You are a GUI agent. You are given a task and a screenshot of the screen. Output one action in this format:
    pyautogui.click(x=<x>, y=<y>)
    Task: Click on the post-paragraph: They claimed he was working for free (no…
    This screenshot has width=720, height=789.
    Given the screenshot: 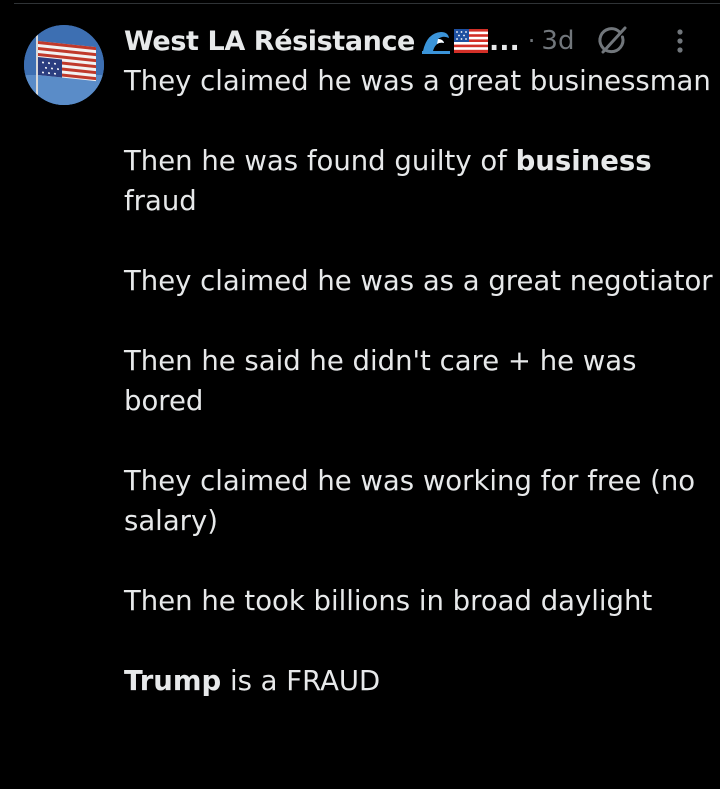 What is the action you would take?
    pyautogui.click(x=410, y=501)
    